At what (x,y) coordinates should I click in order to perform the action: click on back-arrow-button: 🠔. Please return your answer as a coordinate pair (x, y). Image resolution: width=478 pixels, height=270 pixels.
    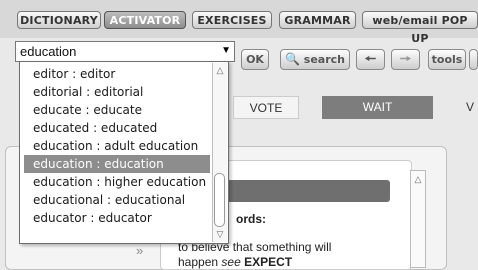
    Looking at the image, I should click on (370, 59).